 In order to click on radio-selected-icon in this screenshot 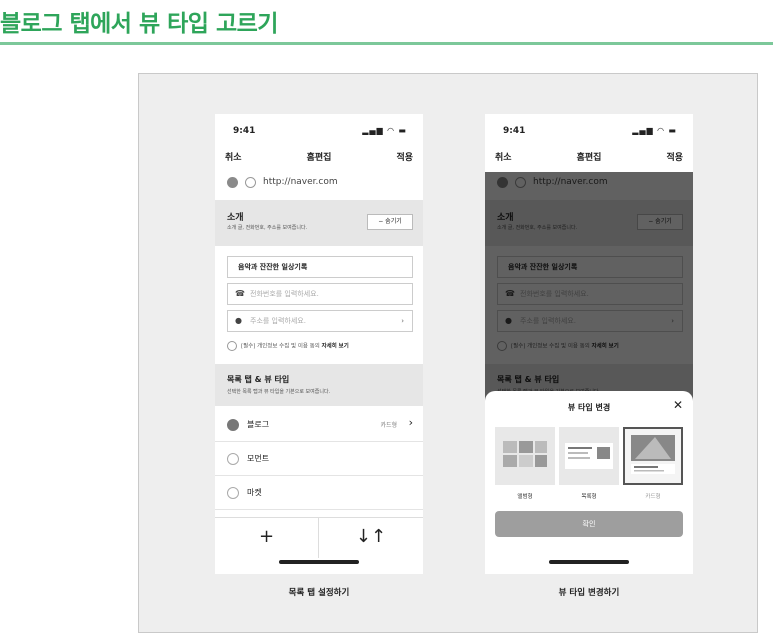, I will do `click(233, 425)`.